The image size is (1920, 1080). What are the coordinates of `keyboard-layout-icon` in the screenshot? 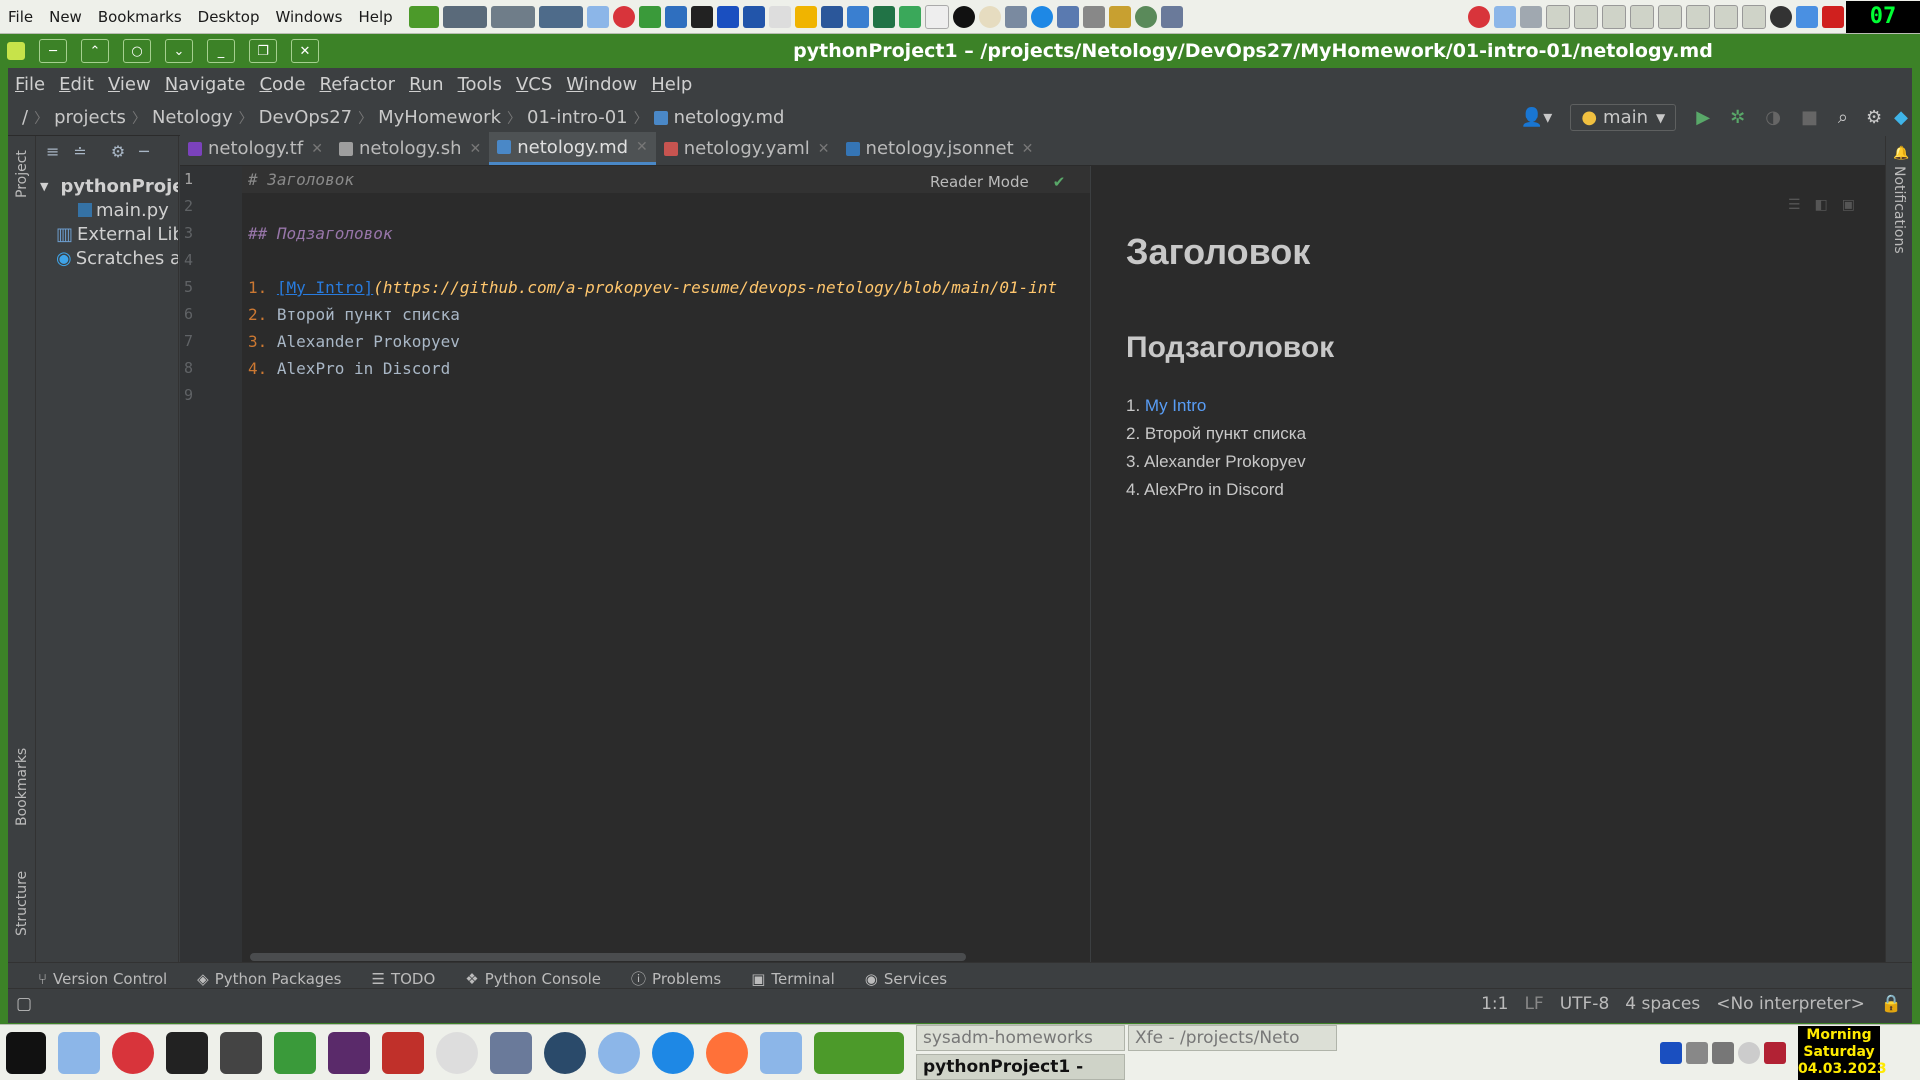 It's located at (1775, 1052).